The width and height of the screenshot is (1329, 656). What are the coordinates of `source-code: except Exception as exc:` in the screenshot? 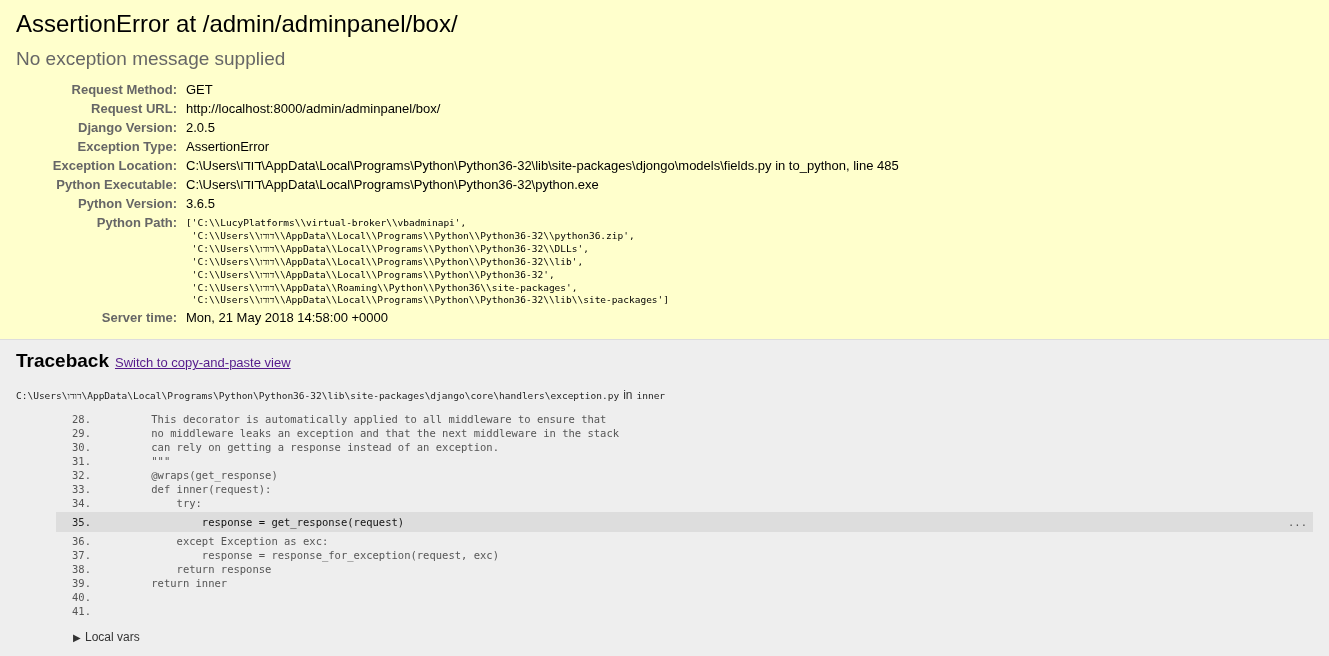 It's located at (252, 541).